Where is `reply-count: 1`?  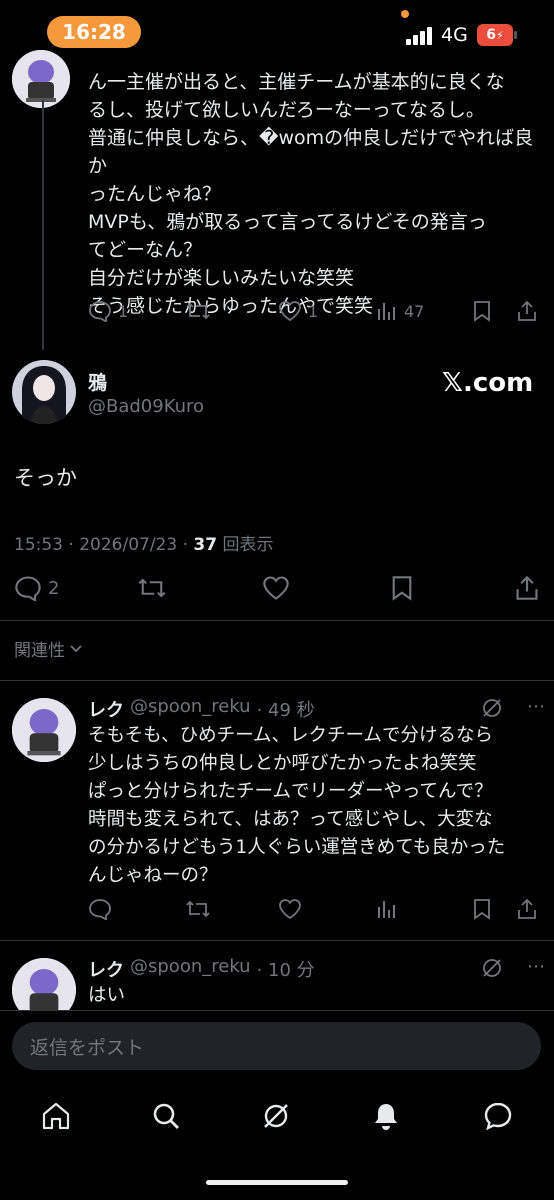 reply-count: 1 is located at coordinates (123, 311).